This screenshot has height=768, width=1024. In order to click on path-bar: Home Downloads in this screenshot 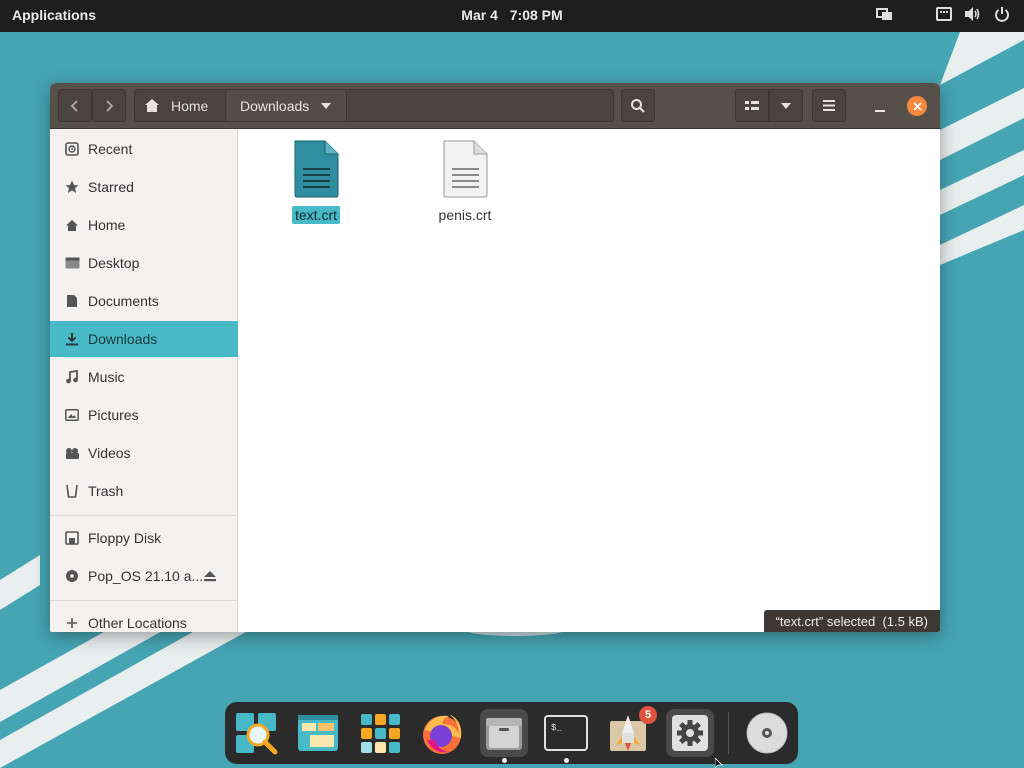, I will do `click(374, 105)`.